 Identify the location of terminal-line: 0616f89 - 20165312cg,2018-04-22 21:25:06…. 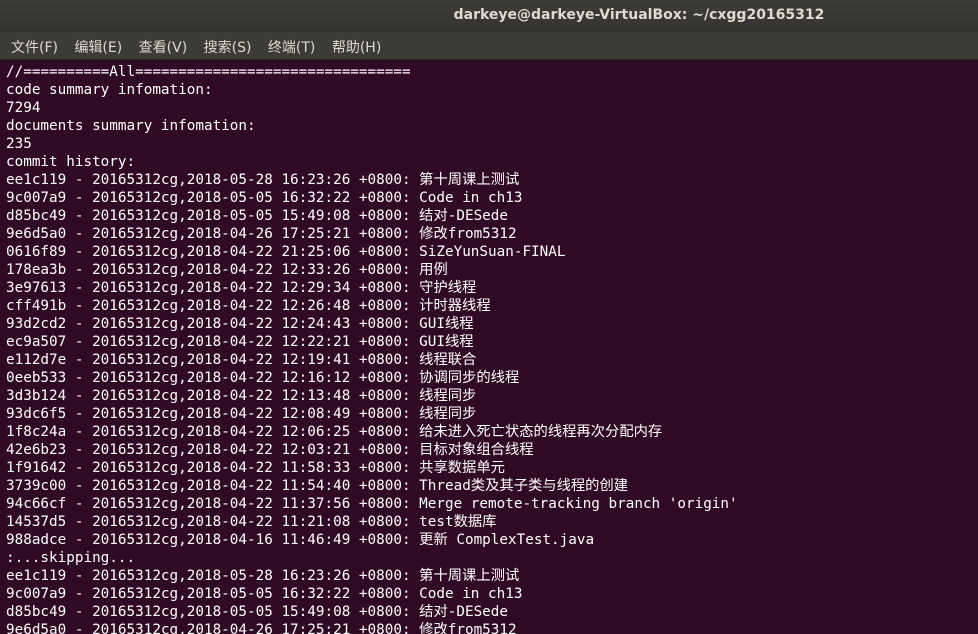
(286, 252).